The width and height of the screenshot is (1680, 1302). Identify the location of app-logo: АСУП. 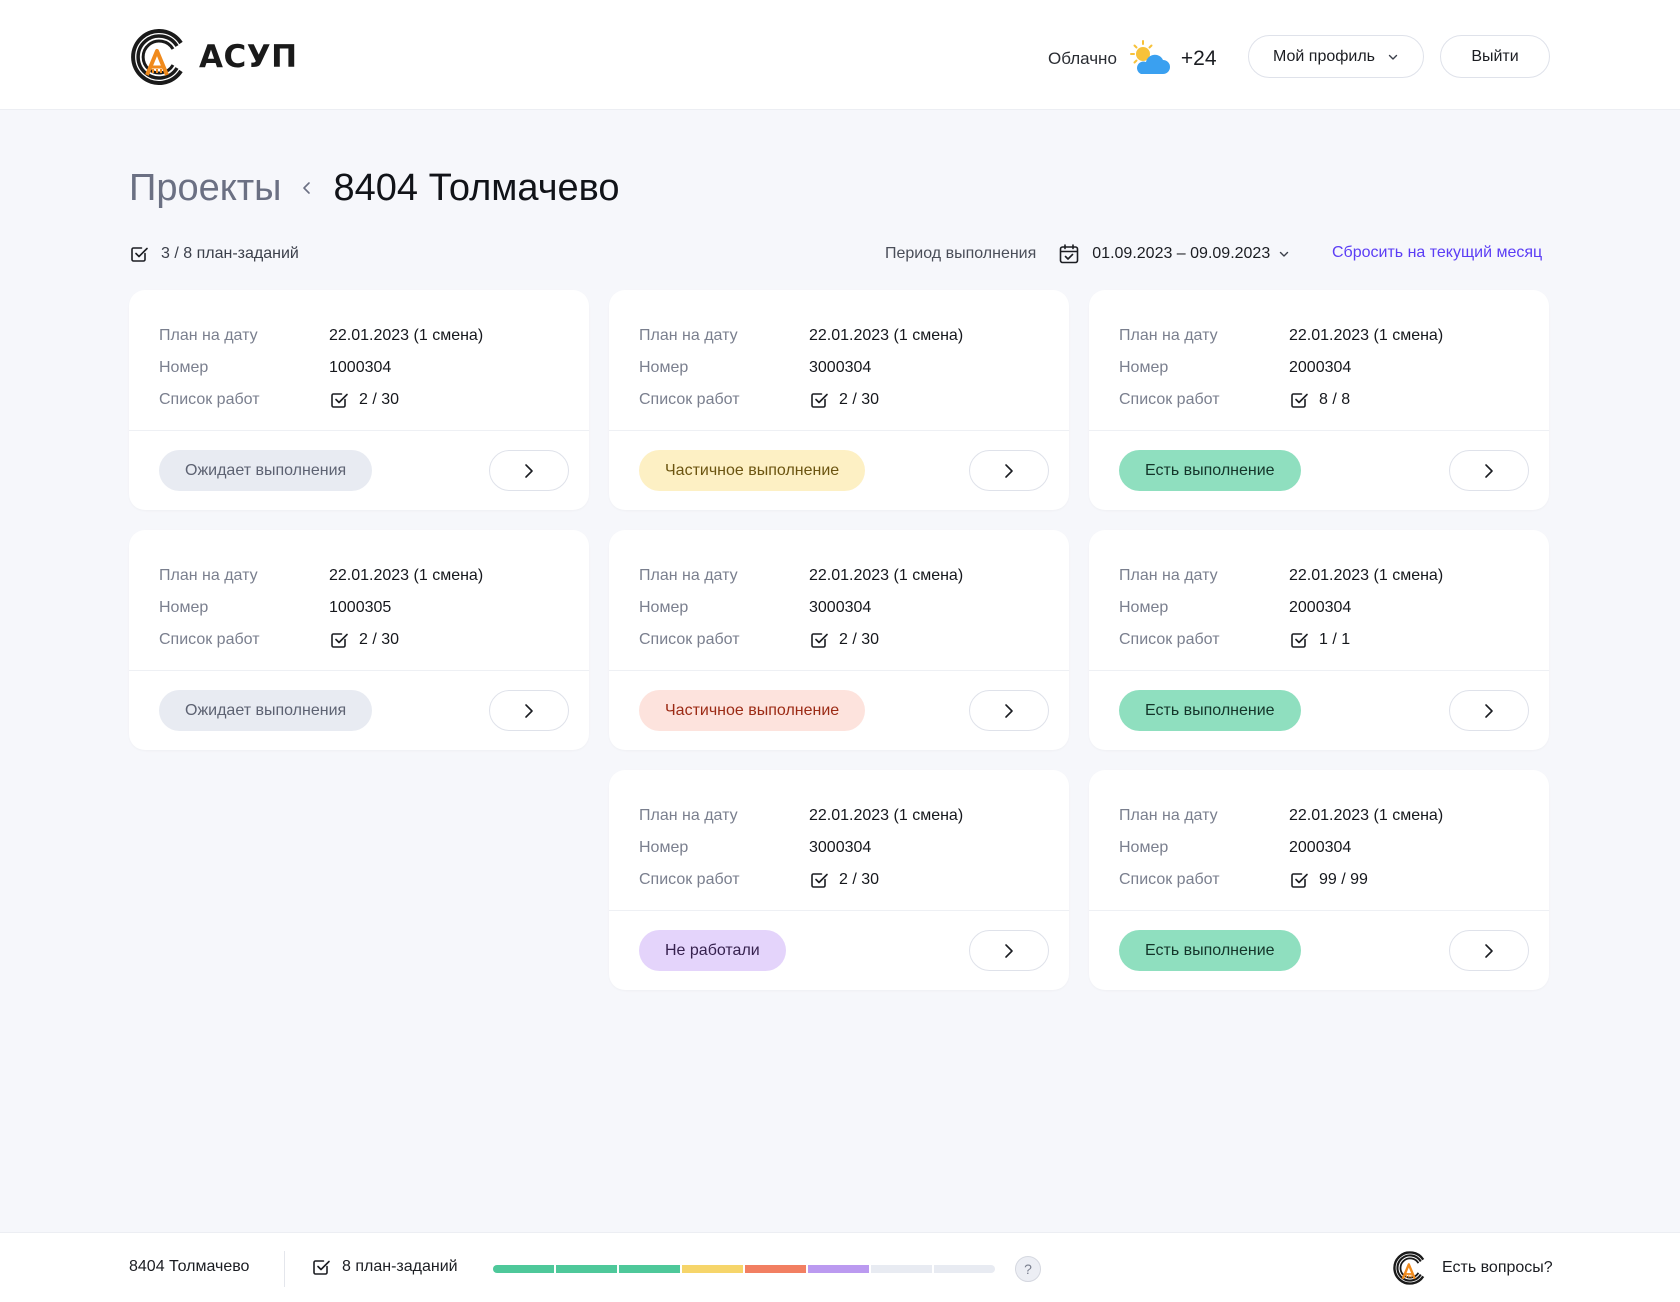
(213, 57).